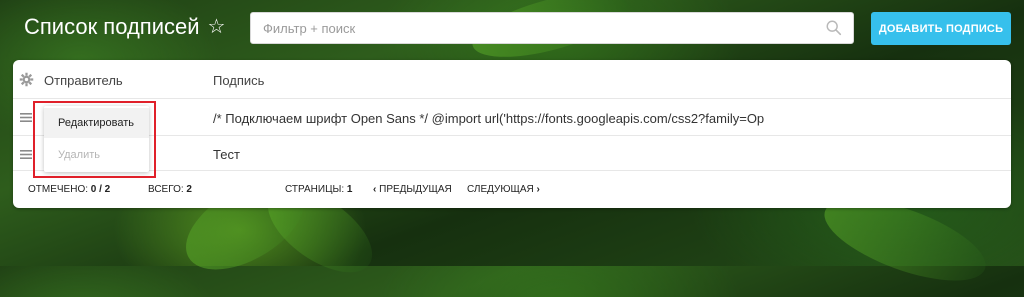 This screenshot has height=297, width=1024. Describe the element at coordinates (415, 189) in the screenshot. I see `prev-page-label: ПРЕДЫДУЩАЯ` at that location.